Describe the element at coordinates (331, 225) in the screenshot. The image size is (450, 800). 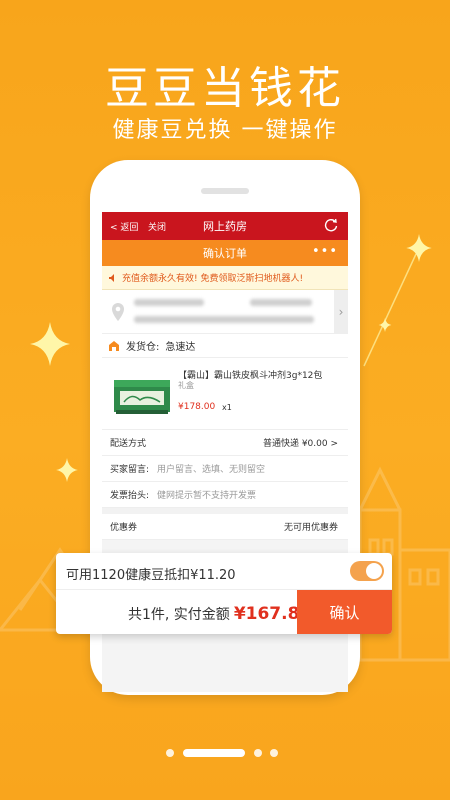
I see `refresh-icon` at that location.